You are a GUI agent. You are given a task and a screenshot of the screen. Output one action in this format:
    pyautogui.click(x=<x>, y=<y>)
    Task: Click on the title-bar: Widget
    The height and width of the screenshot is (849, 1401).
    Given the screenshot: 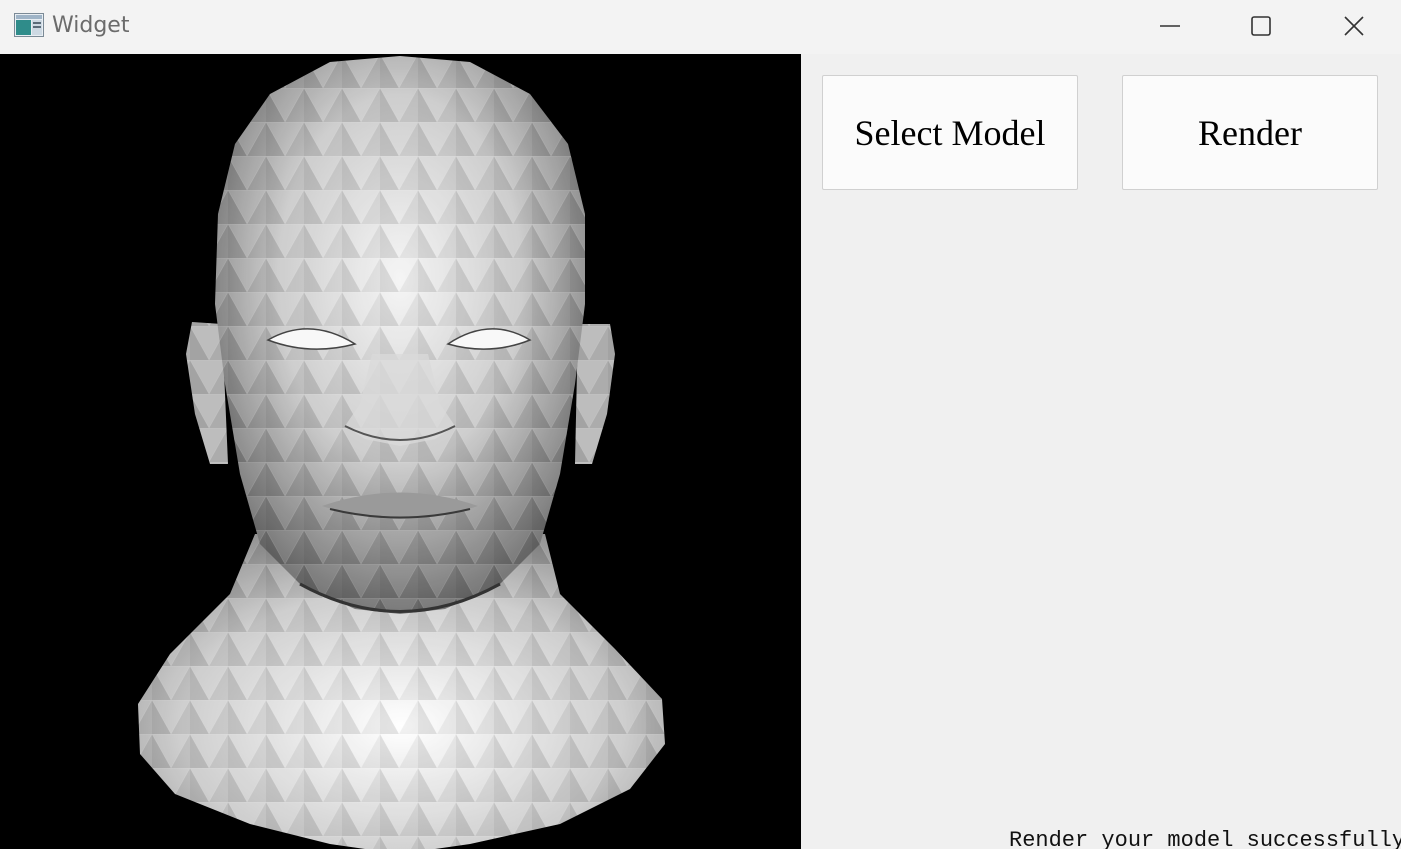 What is the action you would take?
    pyautogui.click(x=700, y=27)
    